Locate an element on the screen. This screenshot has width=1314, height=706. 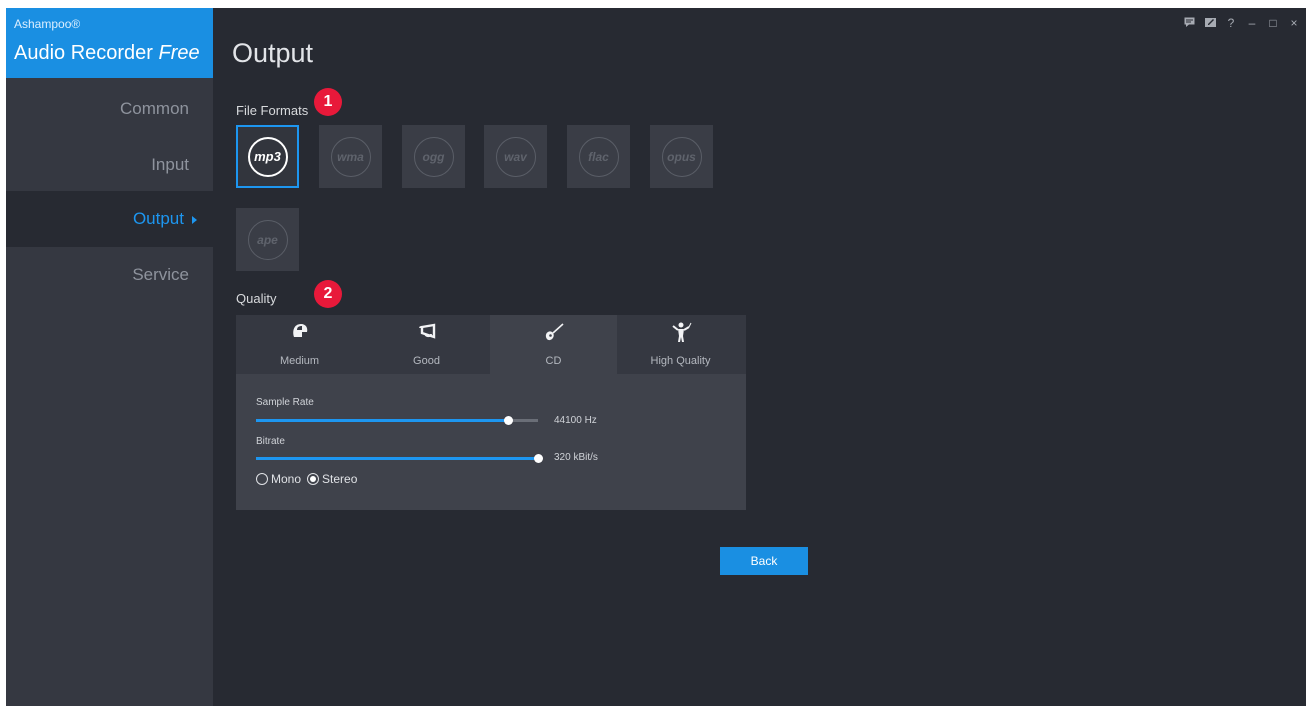
sample-rate-thumb is located at coordinates (509, 420).